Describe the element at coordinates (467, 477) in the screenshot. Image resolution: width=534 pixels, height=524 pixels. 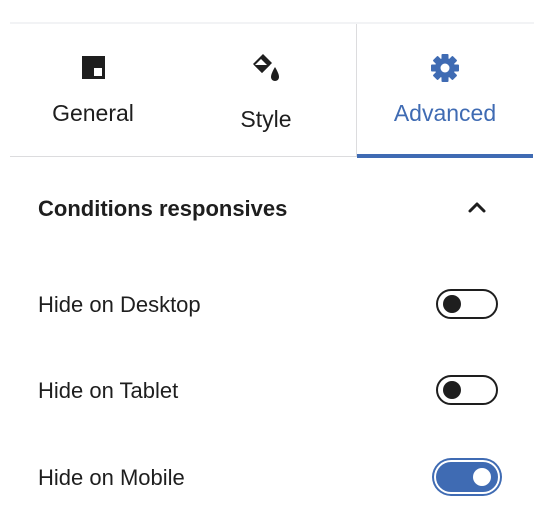
I see `hide-mobile-toggle` at that location.